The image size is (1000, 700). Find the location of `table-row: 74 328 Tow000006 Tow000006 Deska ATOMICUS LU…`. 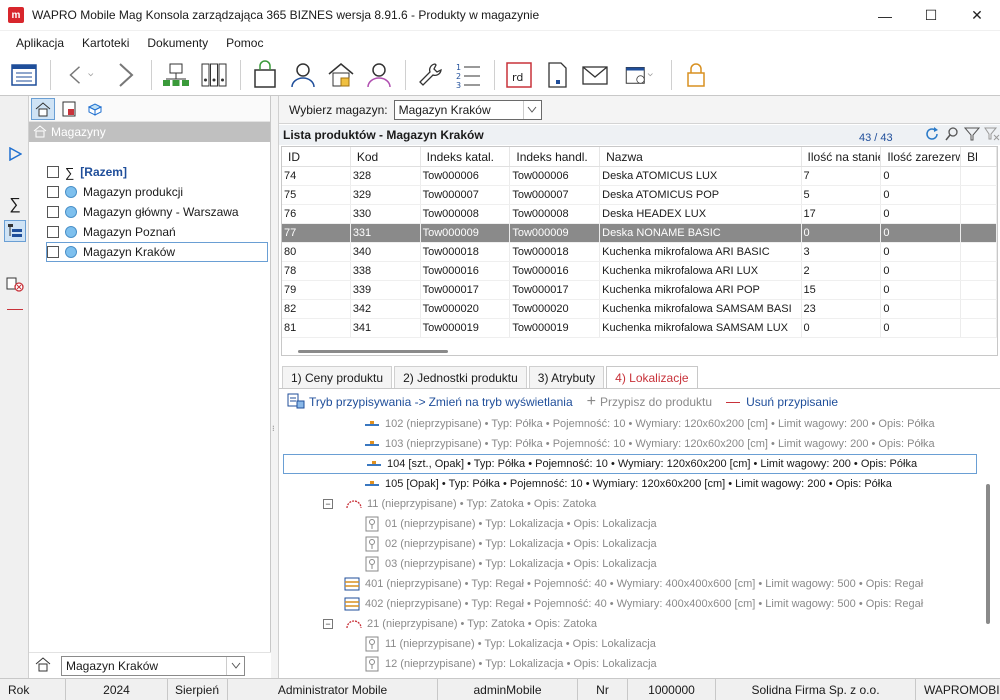

table-row: 74 328 Tow000006 Tow000006 Deska ATOMICUS LU… is located at coordinates (639, 176).